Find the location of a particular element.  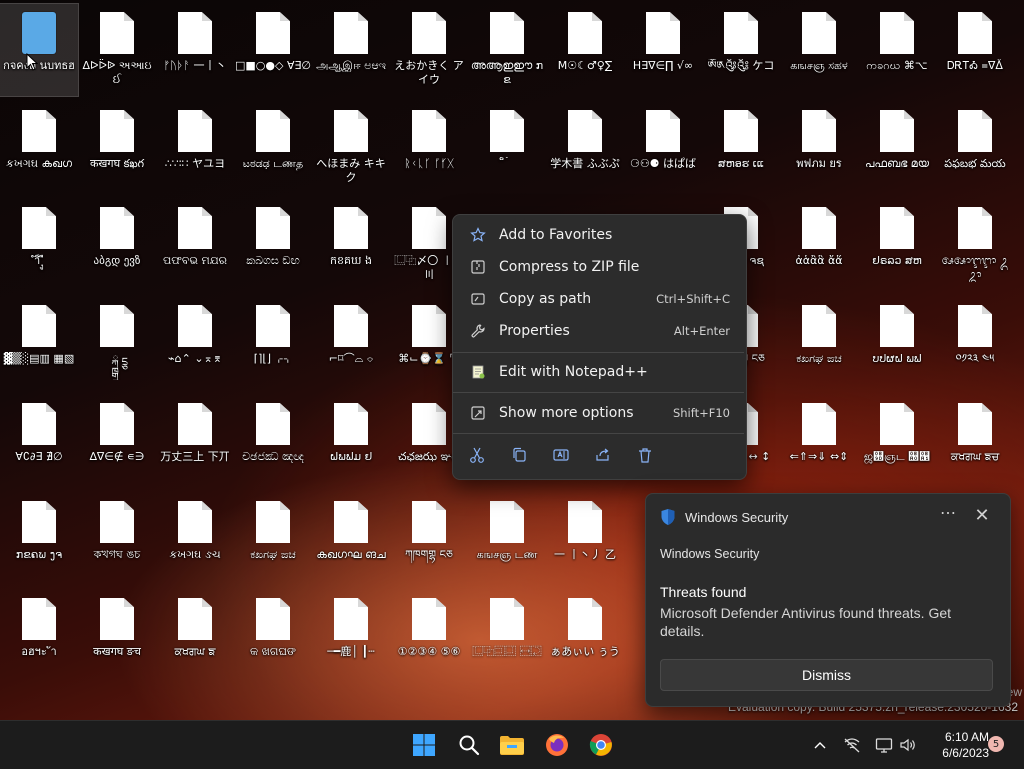

chevron-up-icon is located at coordinates (820, 745).